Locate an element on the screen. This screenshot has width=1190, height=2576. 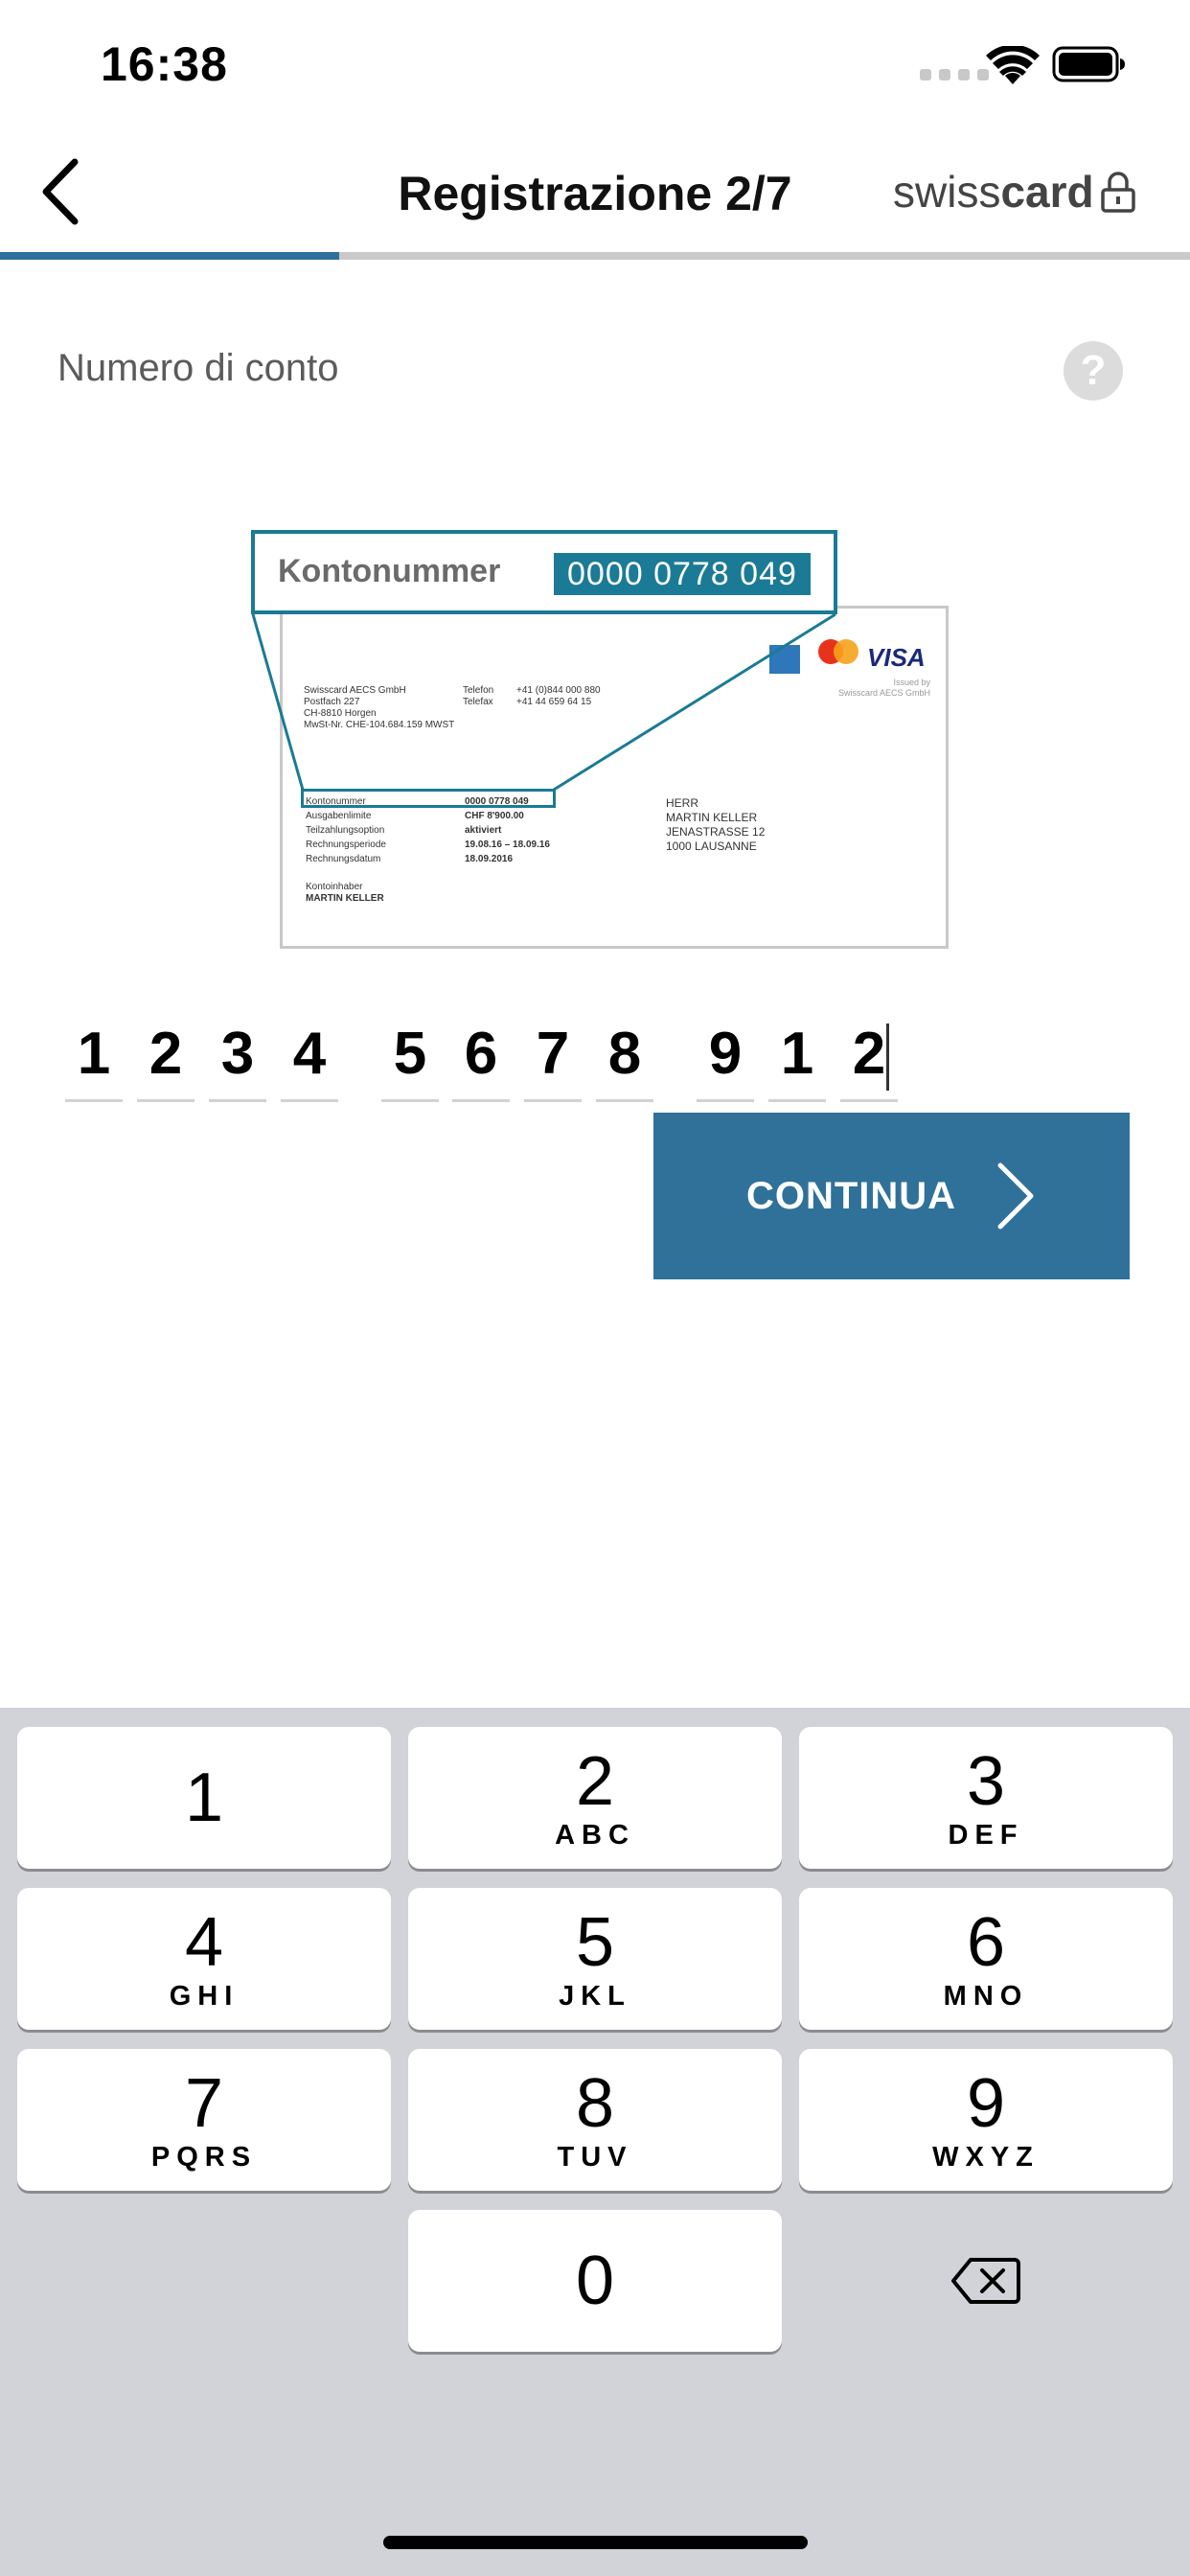
callout-number: 0000 0778 049 is located at coordinates (683, 574).